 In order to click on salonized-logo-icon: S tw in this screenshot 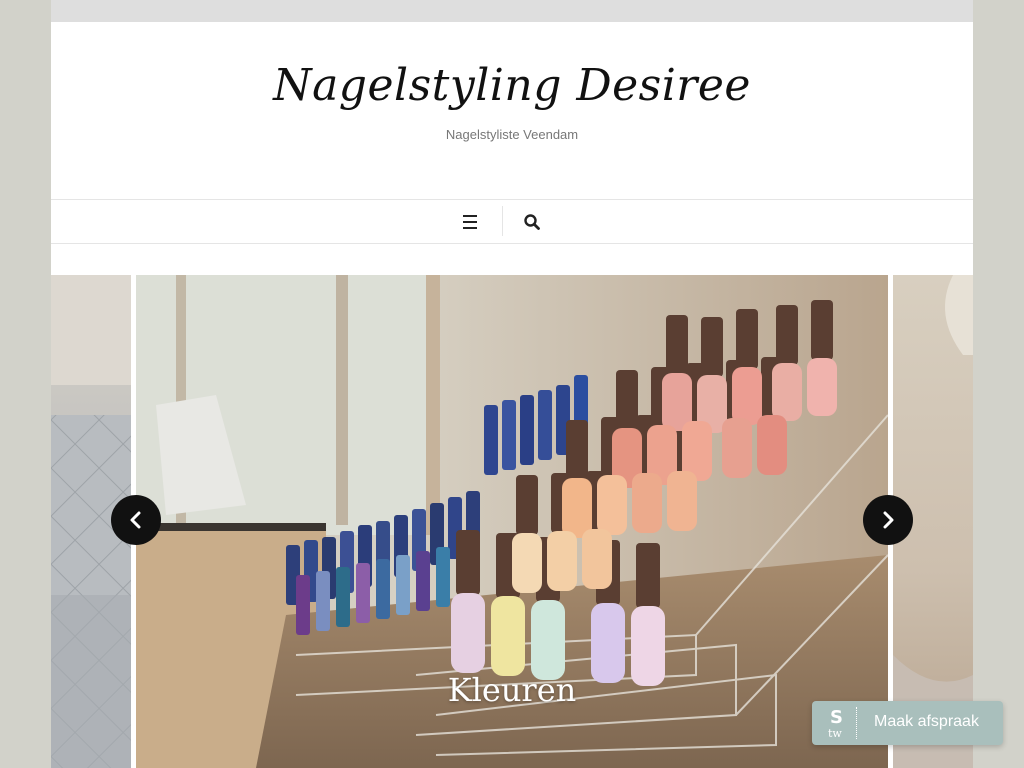, I will do `click(839, 723)`.